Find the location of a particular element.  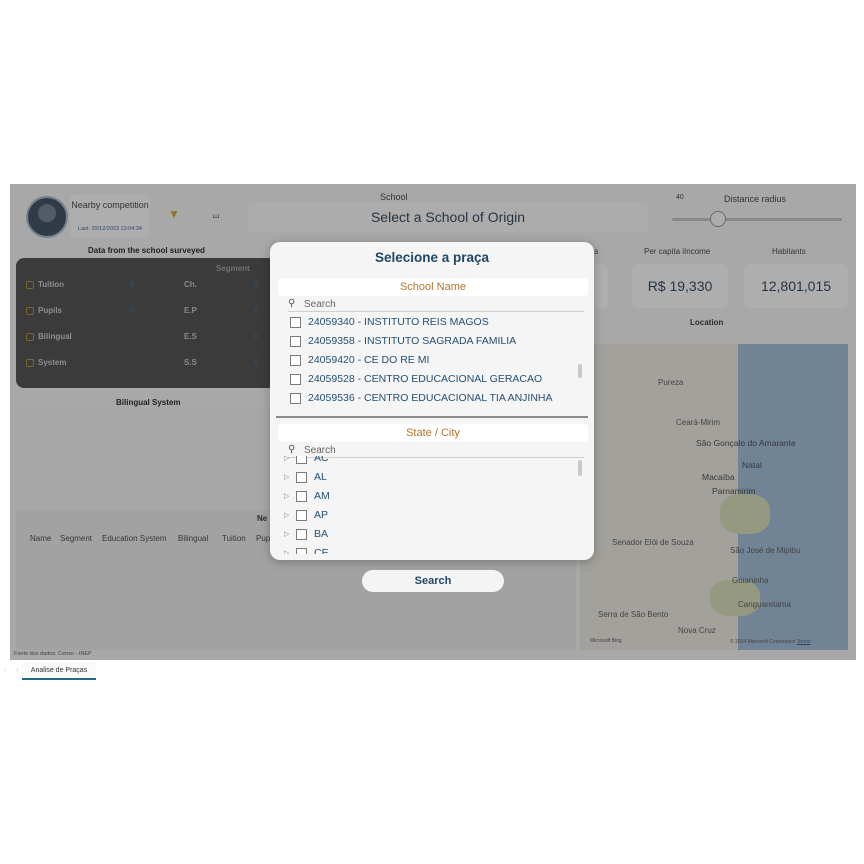

section-divider is located at coordinates (432, 417).